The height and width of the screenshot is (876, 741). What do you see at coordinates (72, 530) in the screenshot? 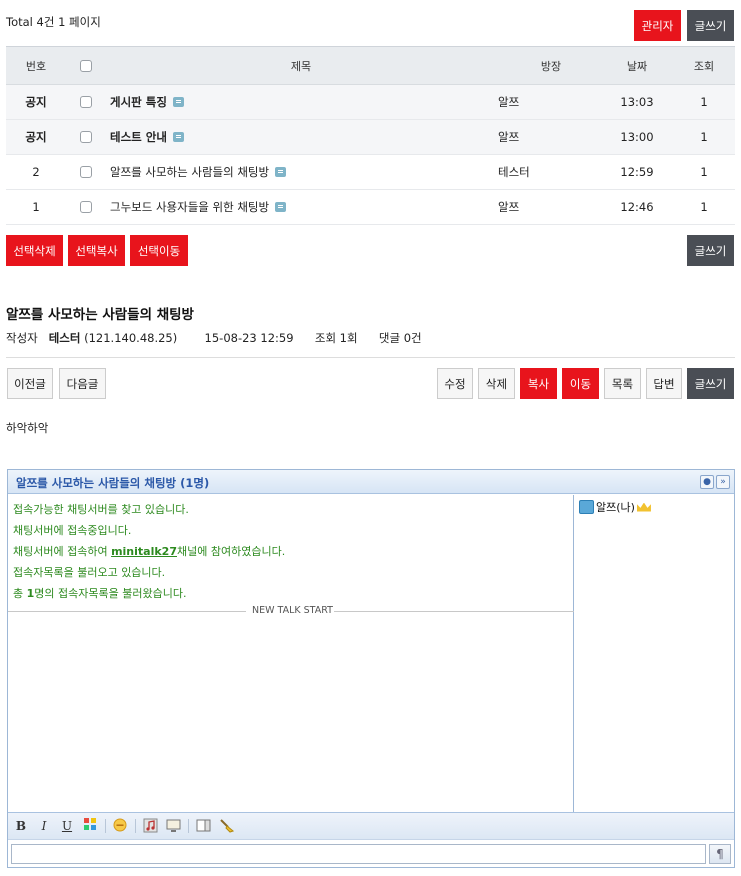
I see `log-line: 채팅서버에 접속중입니다.` at bounding box center [72, 530].